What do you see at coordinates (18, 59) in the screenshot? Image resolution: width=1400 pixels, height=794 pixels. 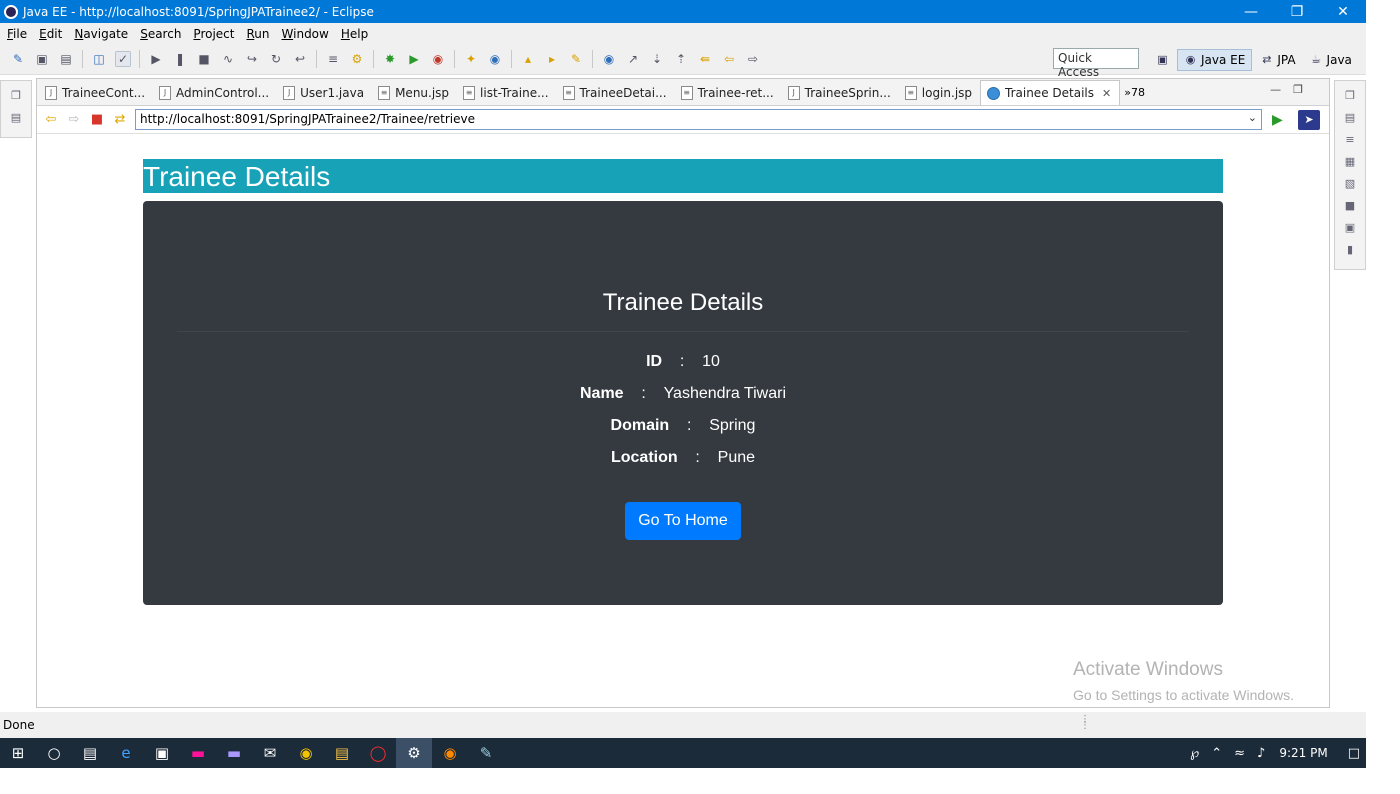 I see `new-icon: ✎` at bounding box center [18, 59].